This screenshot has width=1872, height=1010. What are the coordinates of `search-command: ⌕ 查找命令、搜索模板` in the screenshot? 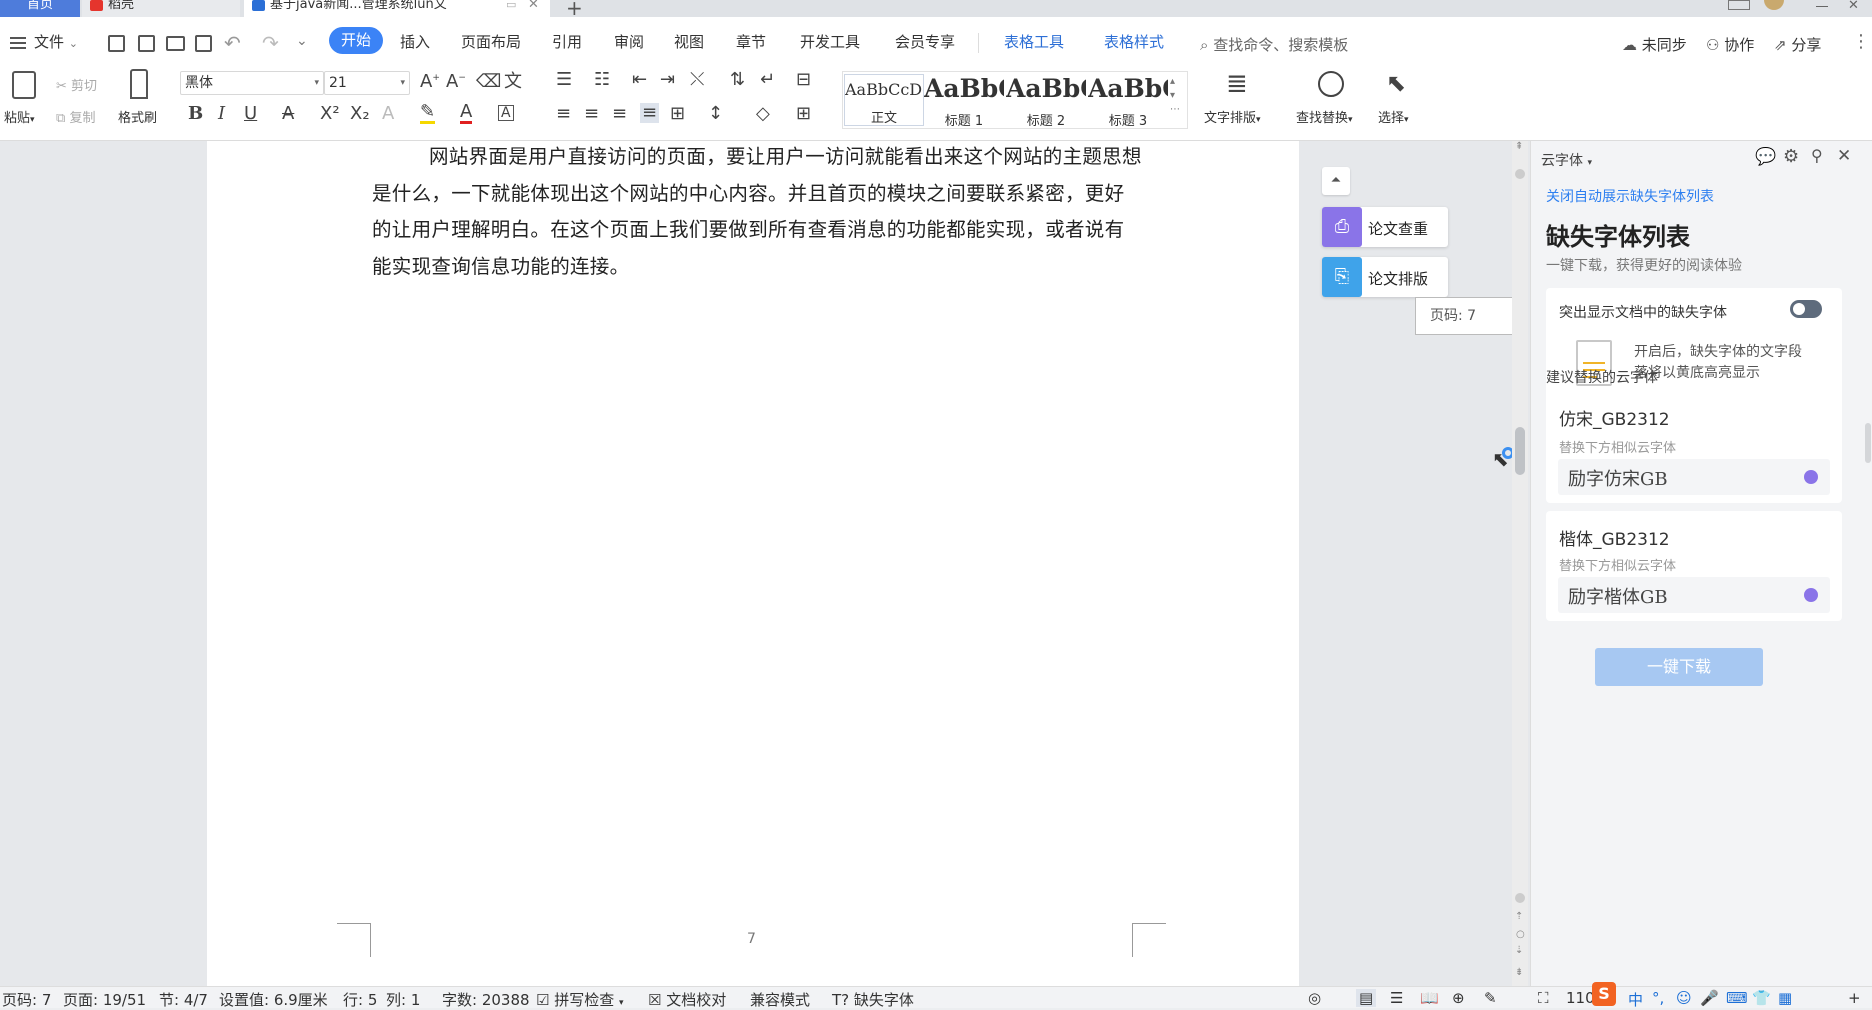 It's located at (1274, 44).